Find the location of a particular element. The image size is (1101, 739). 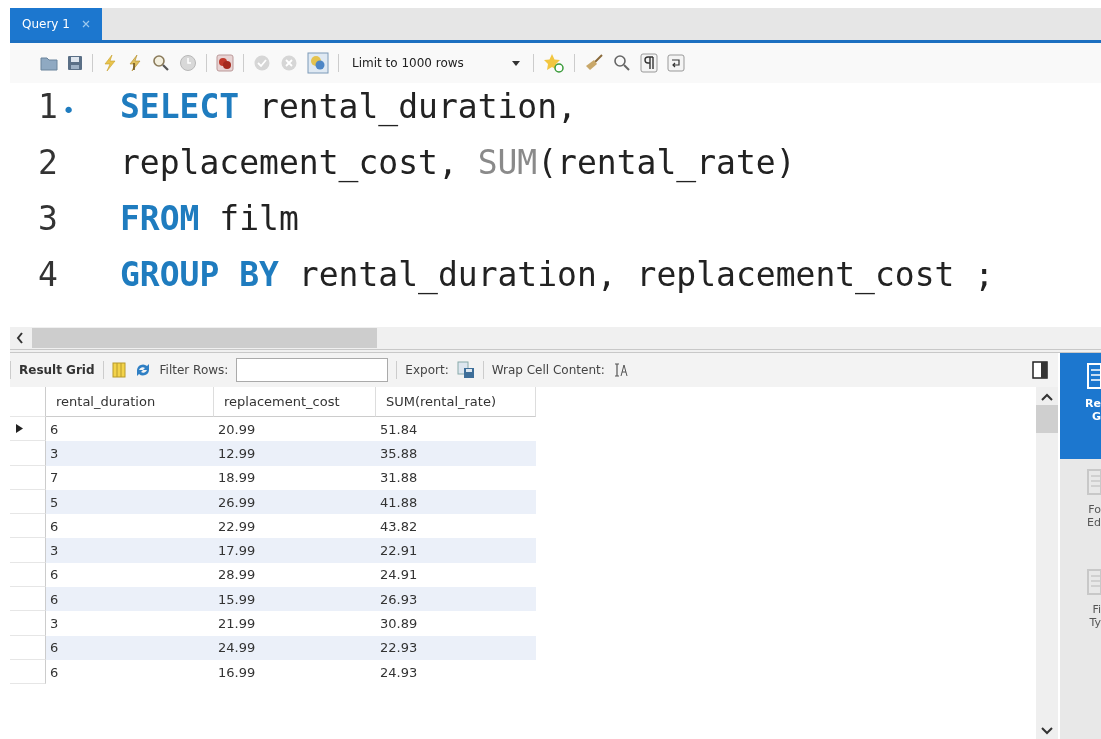

side-panel-tab: Fi Ty is located at coordinates (1080, 609).